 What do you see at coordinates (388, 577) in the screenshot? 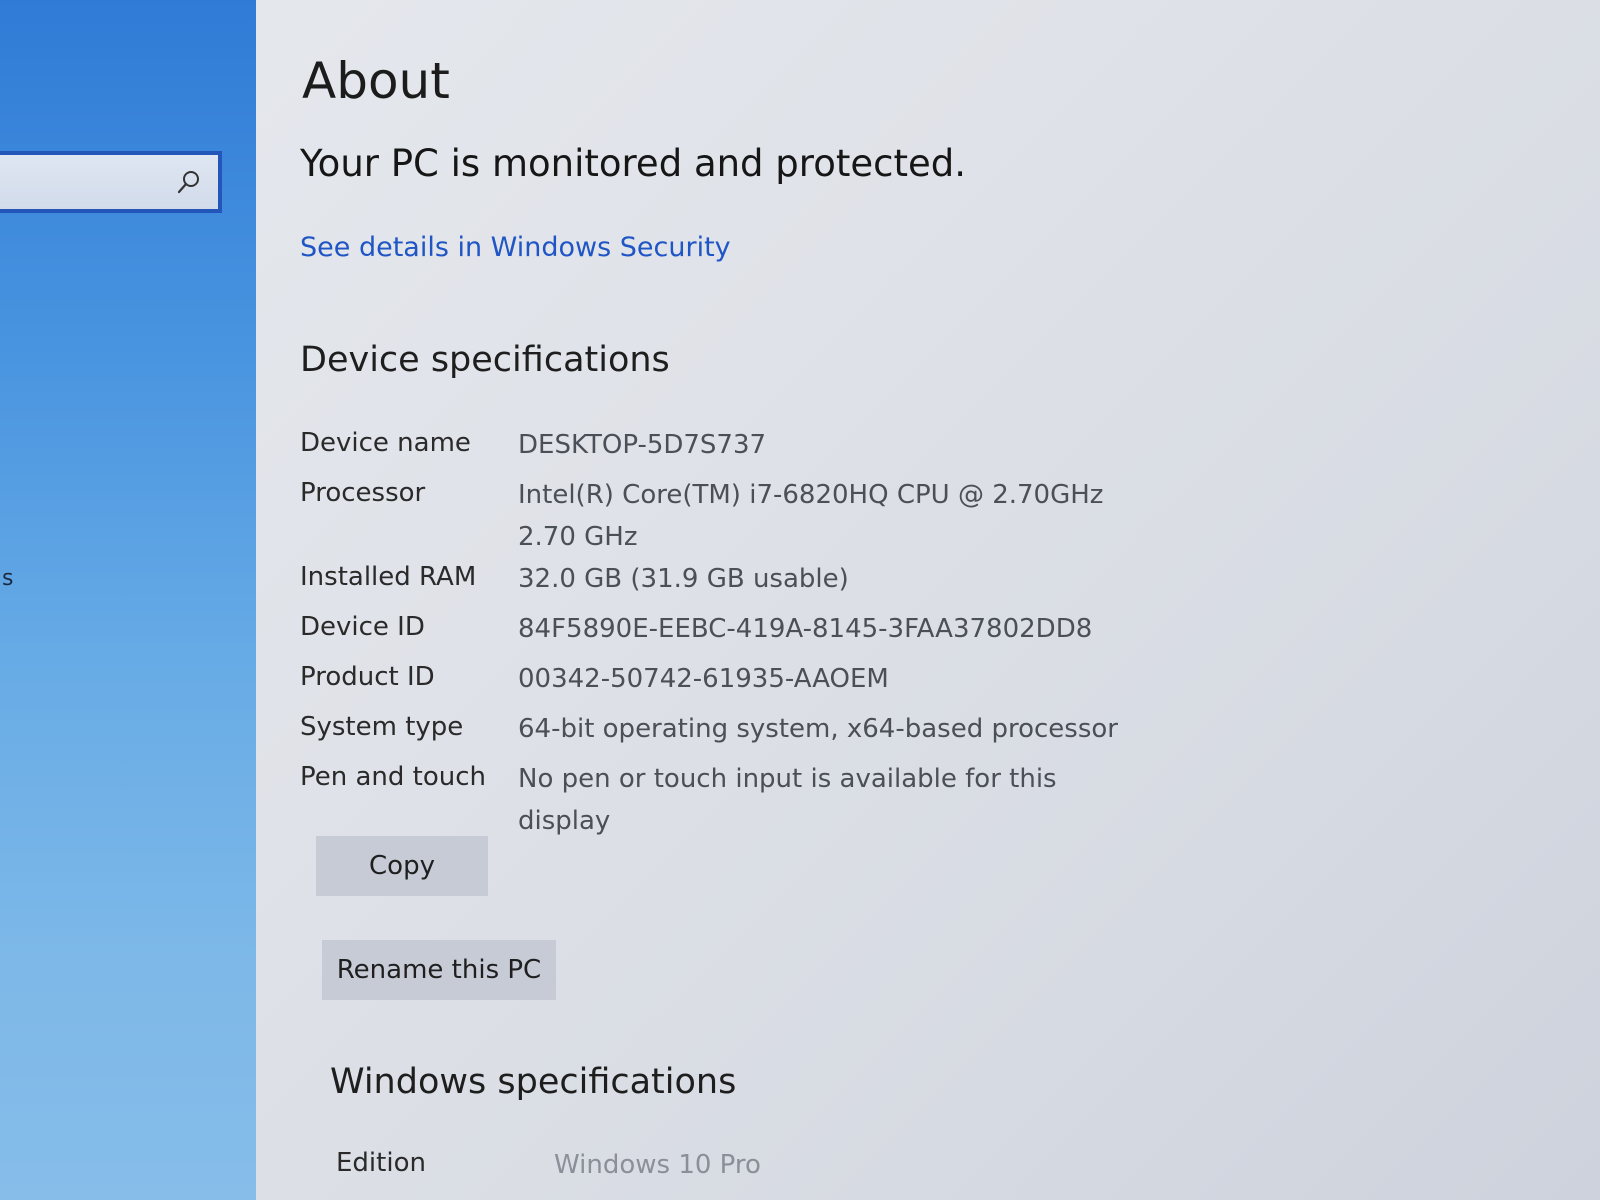
I see `spec-label: Installed RAM` at bounding box center [388, 577].